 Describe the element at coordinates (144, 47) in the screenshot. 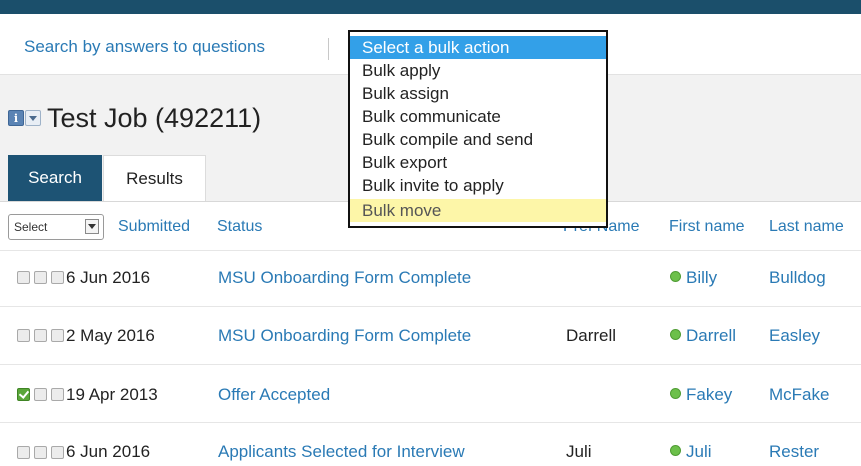

I see `search-by-answers-link: Search by answers to questions` at that location.